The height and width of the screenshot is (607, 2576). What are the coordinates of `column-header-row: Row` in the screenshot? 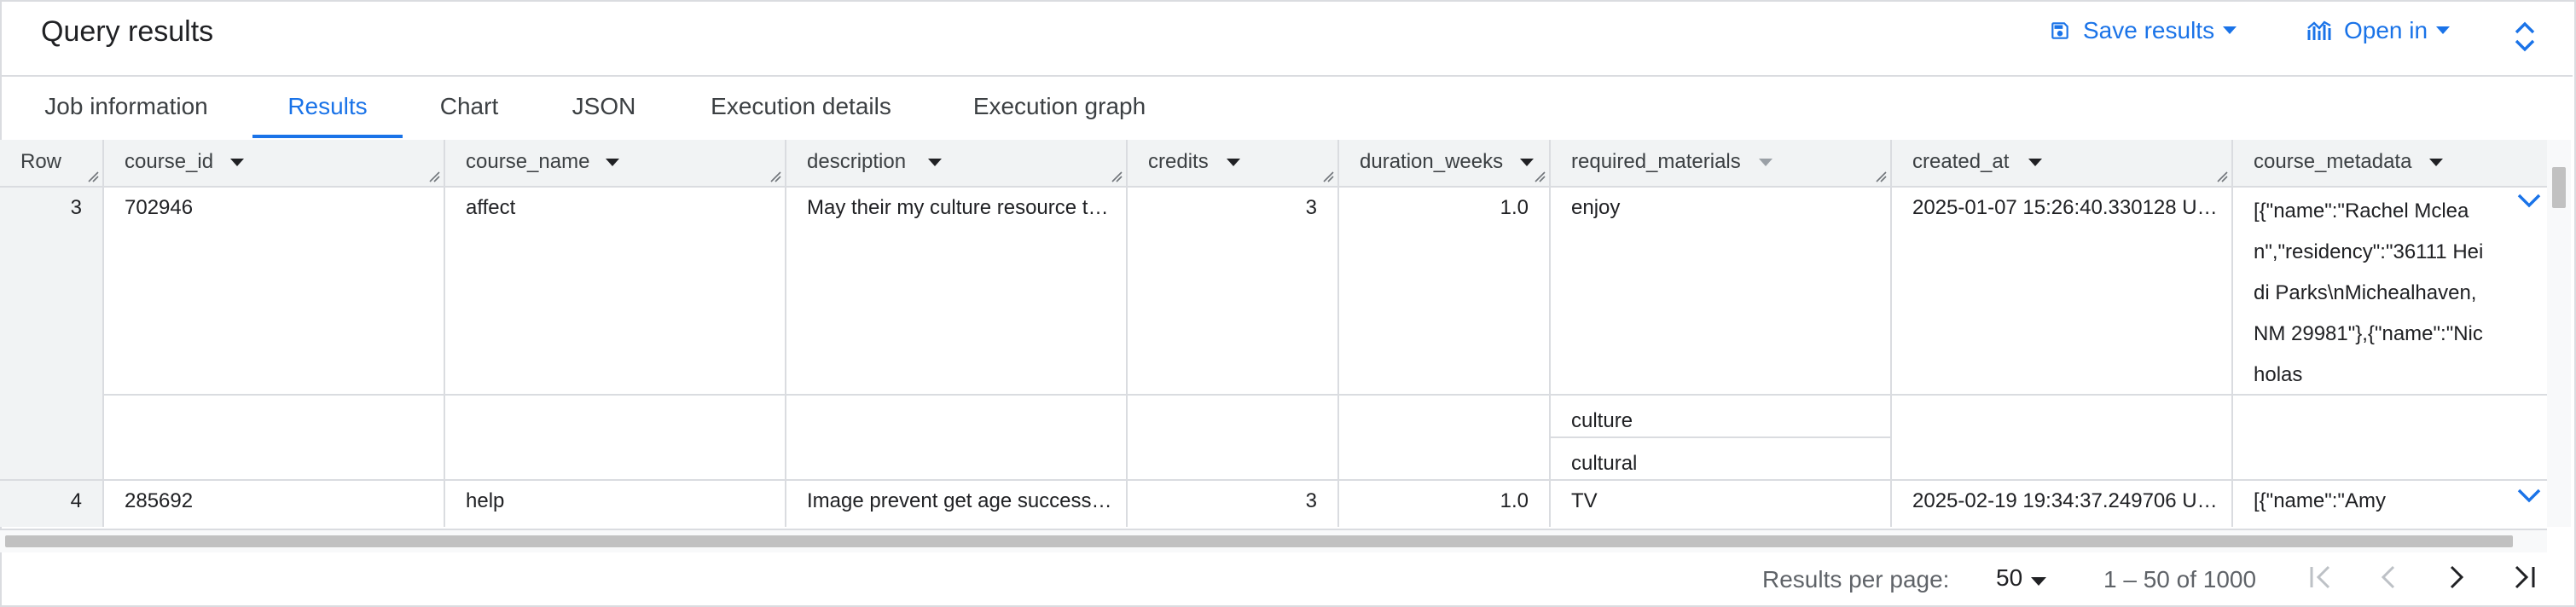 It's located at (52, 164).